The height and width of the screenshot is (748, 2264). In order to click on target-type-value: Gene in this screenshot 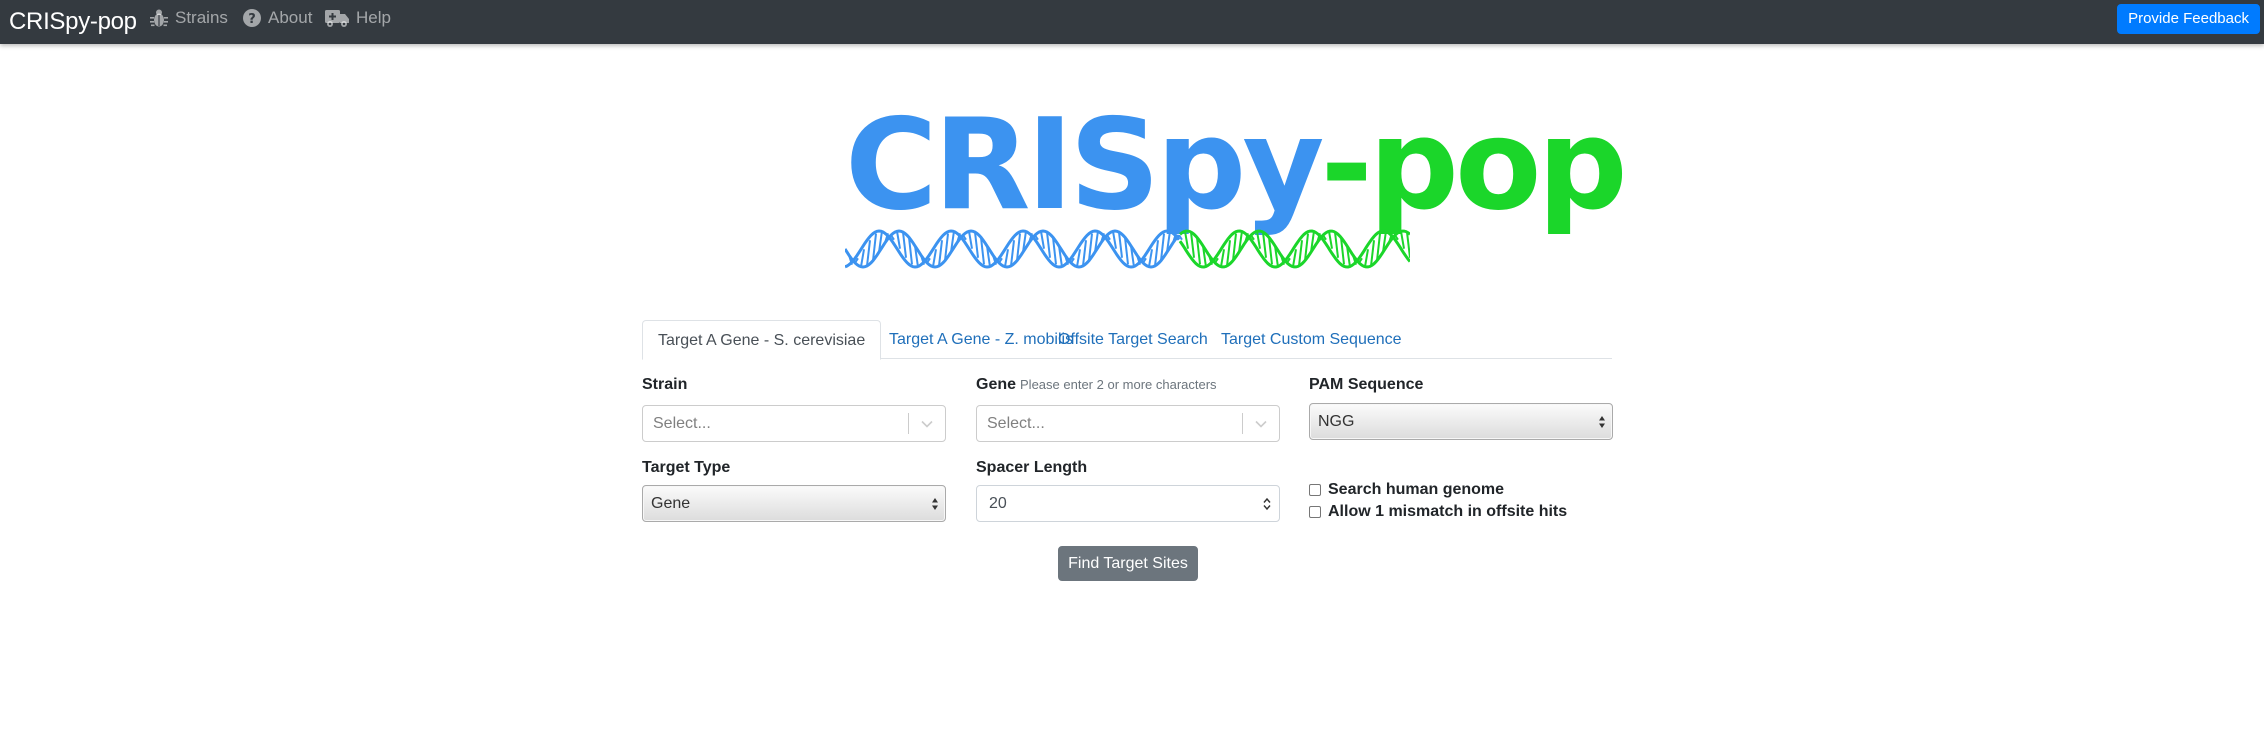, I will do `click(671, 503)`.